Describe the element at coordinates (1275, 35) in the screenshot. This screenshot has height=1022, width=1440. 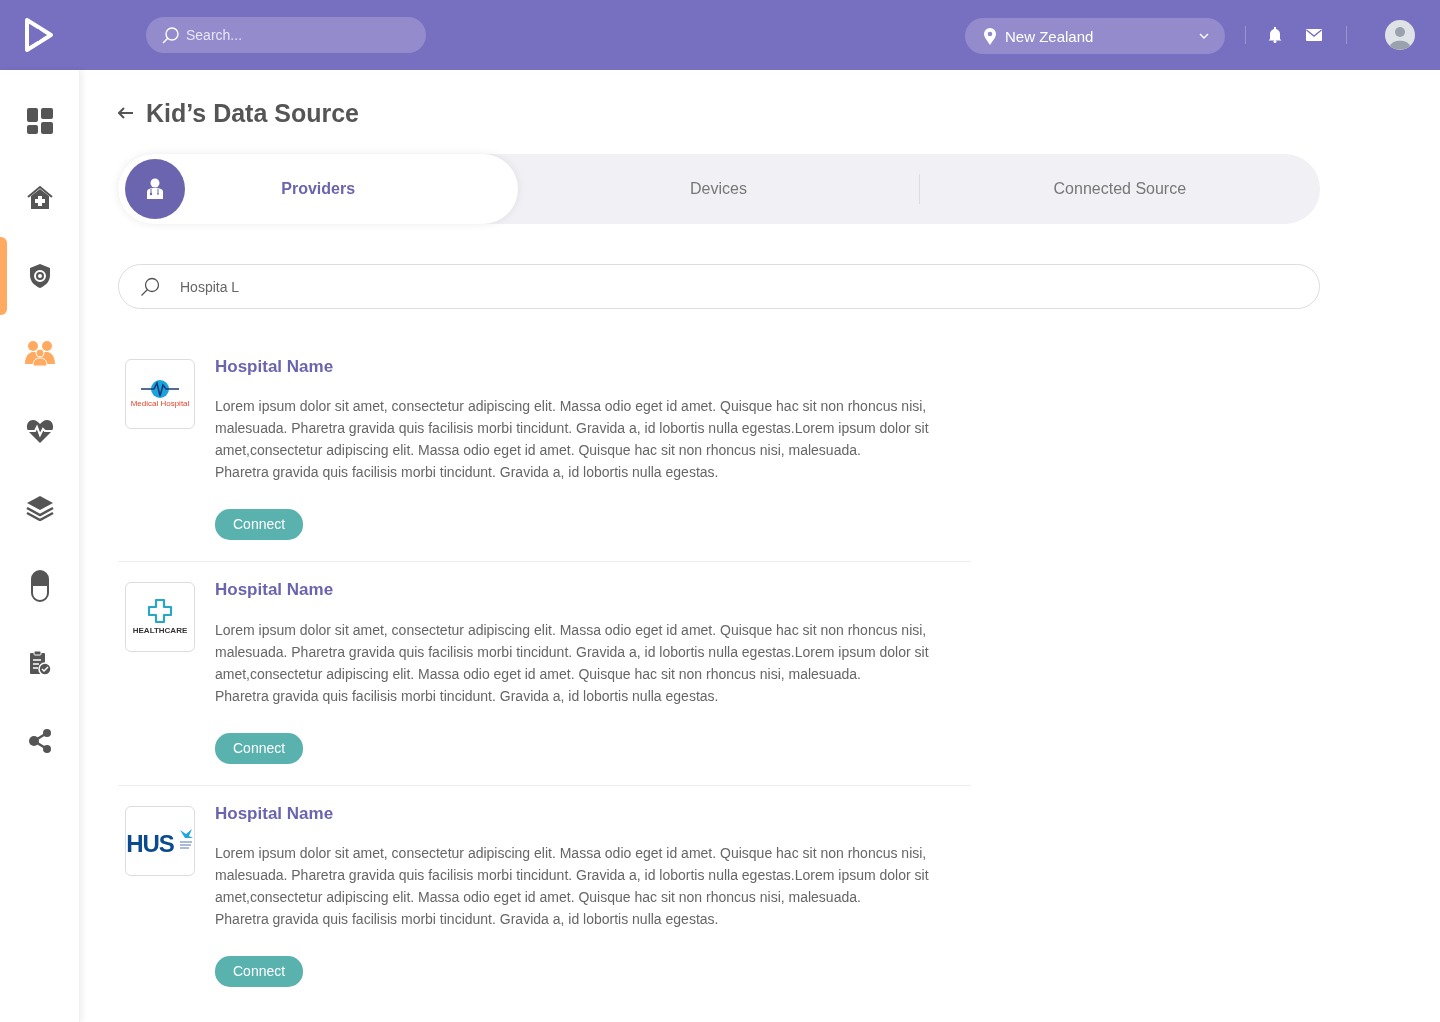
I see `bell-icon` at that location.